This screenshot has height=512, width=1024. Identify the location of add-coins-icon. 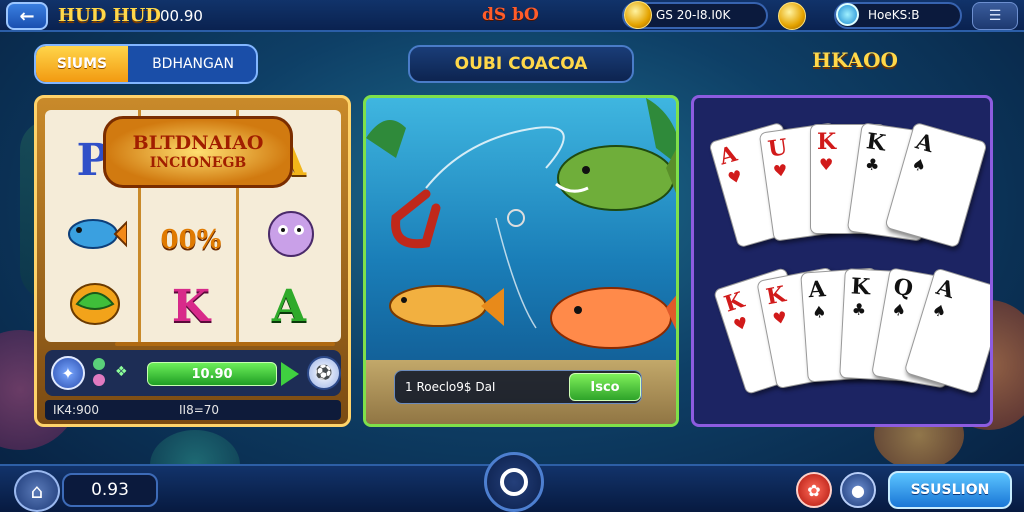
(792, 16).